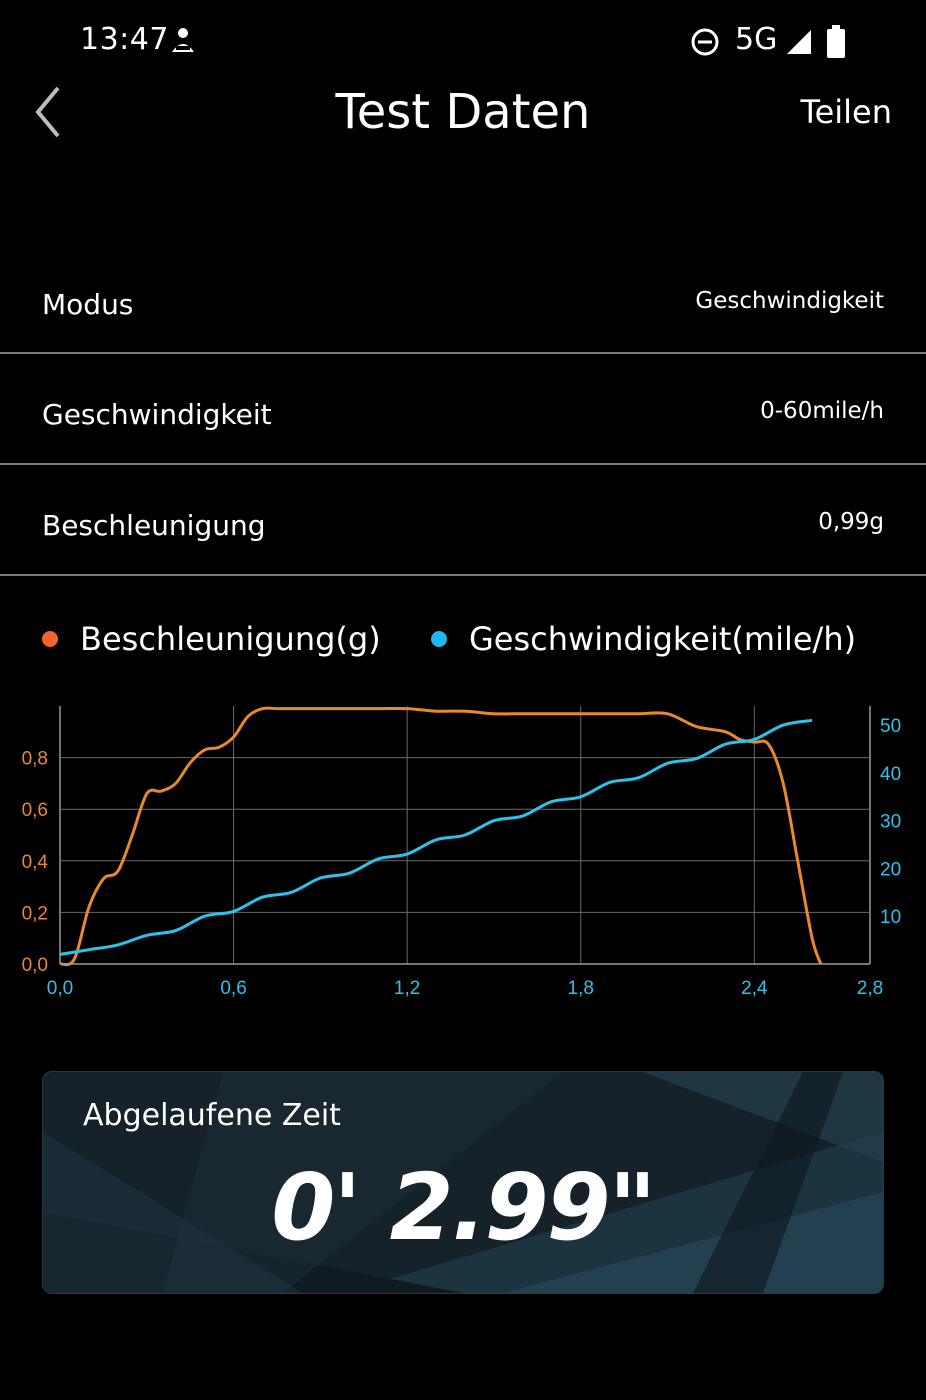 The width and height of the screenshot is (926, 1400). Describe the element at coordinates (851, 522) in the screenshot. I see `row-value: 0,99g` at that location.